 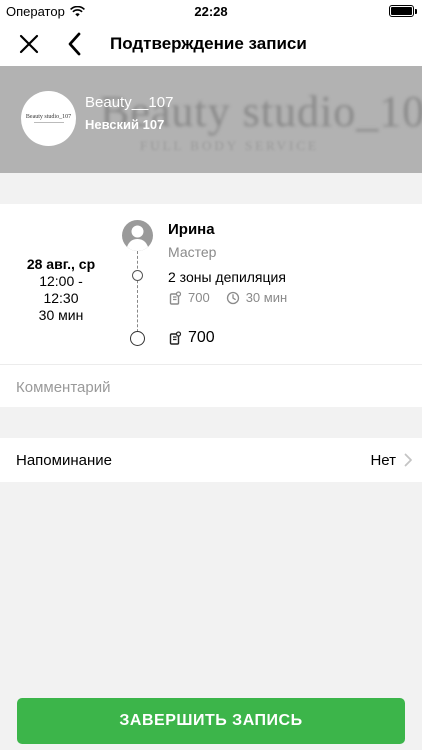 I want to click on service-meta: 700 30 мин, so click(x=227, y=297).